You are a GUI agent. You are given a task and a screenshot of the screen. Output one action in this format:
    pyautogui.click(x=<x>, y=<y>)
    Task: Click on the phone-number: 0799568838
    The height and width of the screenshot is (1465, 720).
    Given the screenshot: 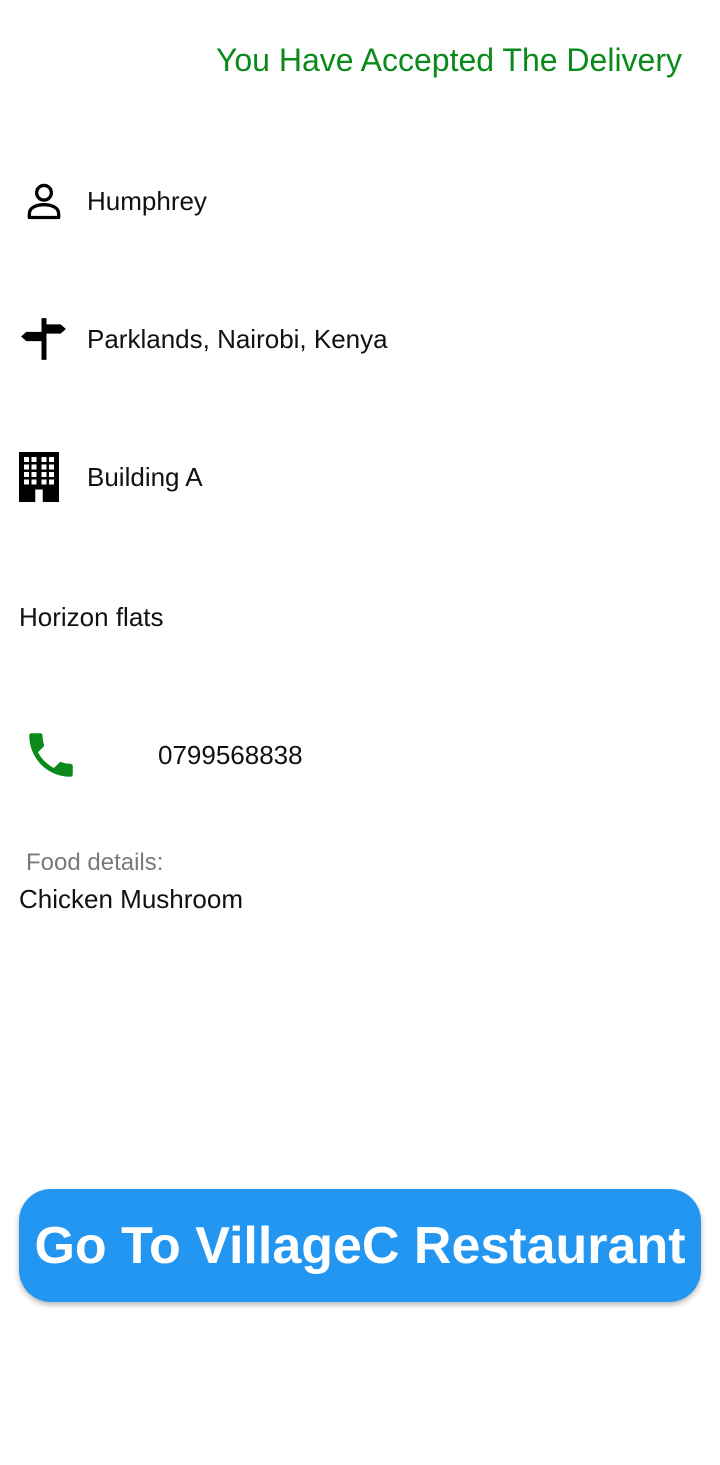 What is the action you would take?
    pyautogui.click(x=230, y=755)
    